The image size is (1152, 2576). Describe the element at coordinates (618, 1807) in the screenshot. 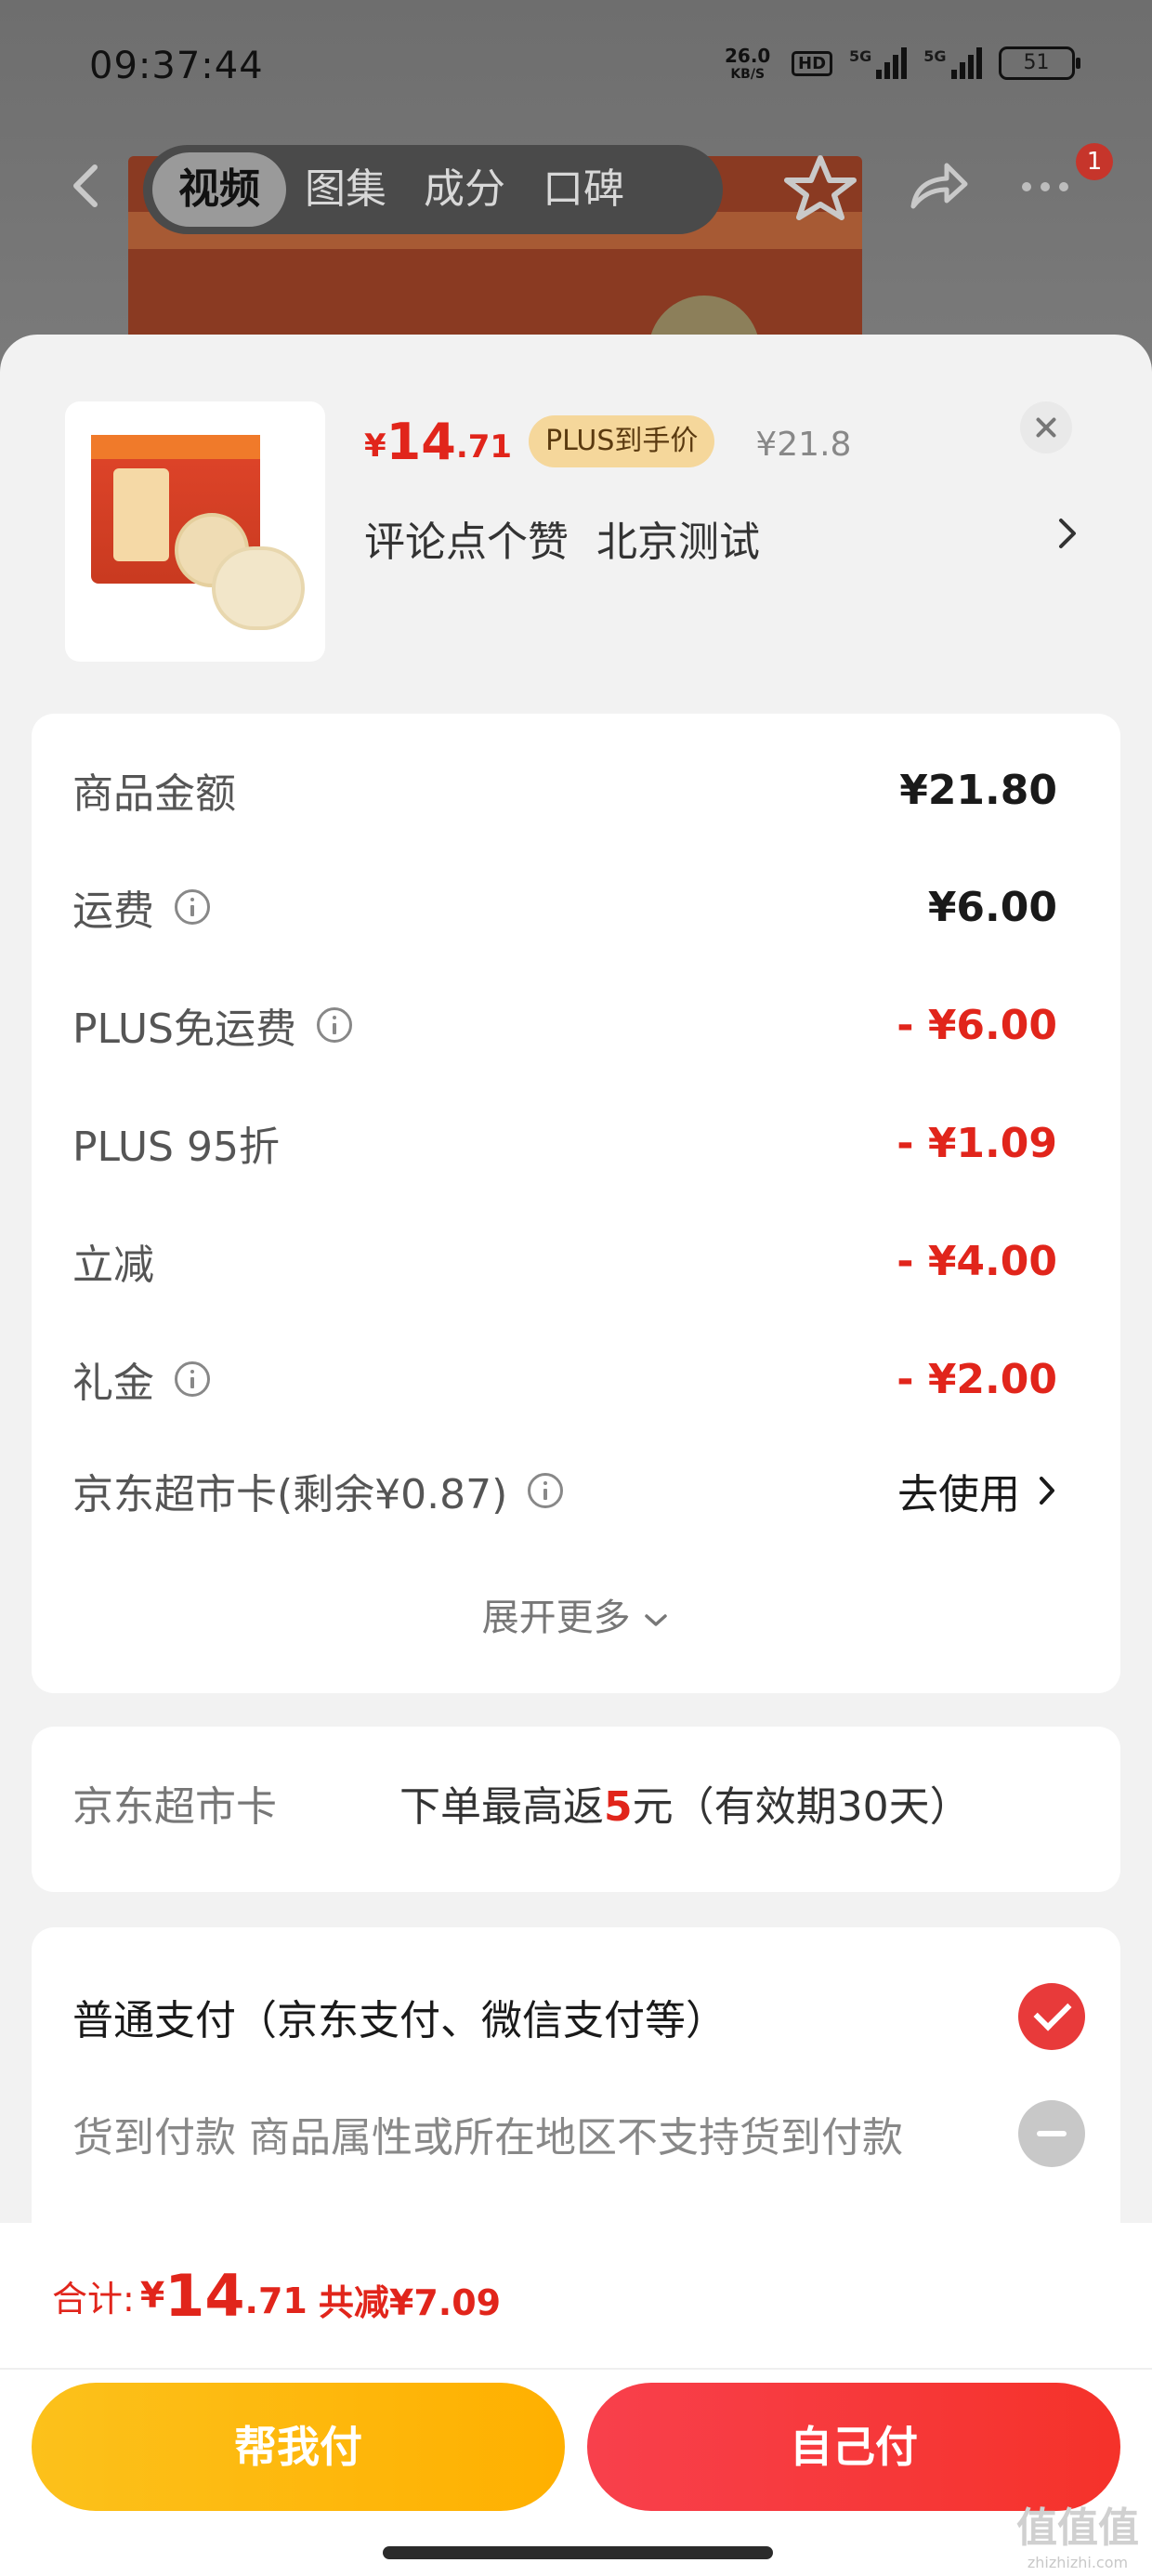

I see `cashback-amount: 5` at that location.